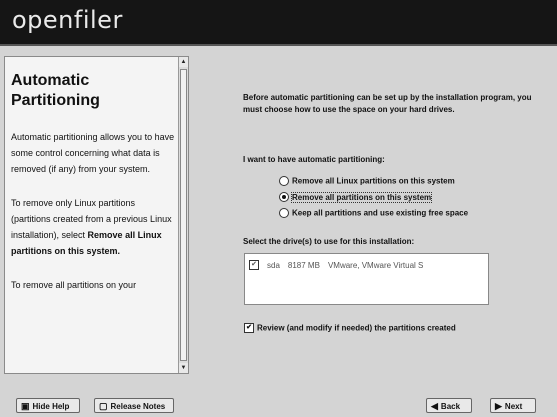 The image size is (557, 417). What do you see at coordinates (74, 285) in the screenshot?
I see `help-paragraph-3: To remove all partitions on your` at bounding box center [74, 285].